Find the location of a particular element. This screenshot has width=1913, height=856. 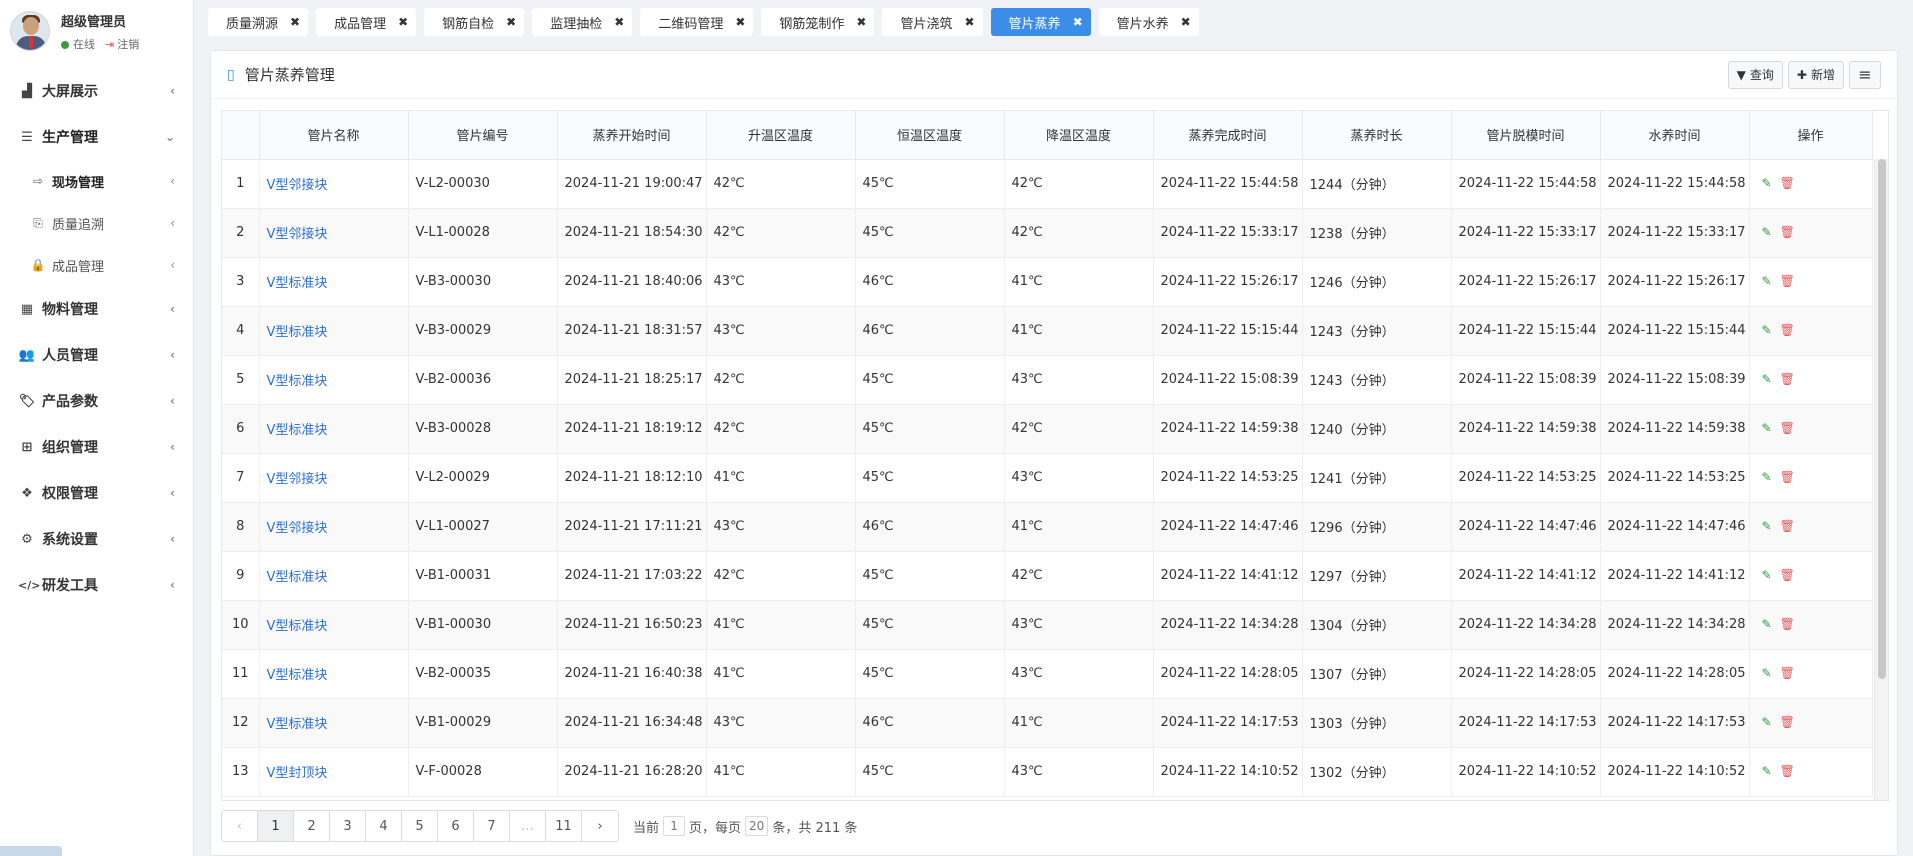

sidebar-item-production: ☰ 生产管理 ⌄ is located at coordinates (96, 137).